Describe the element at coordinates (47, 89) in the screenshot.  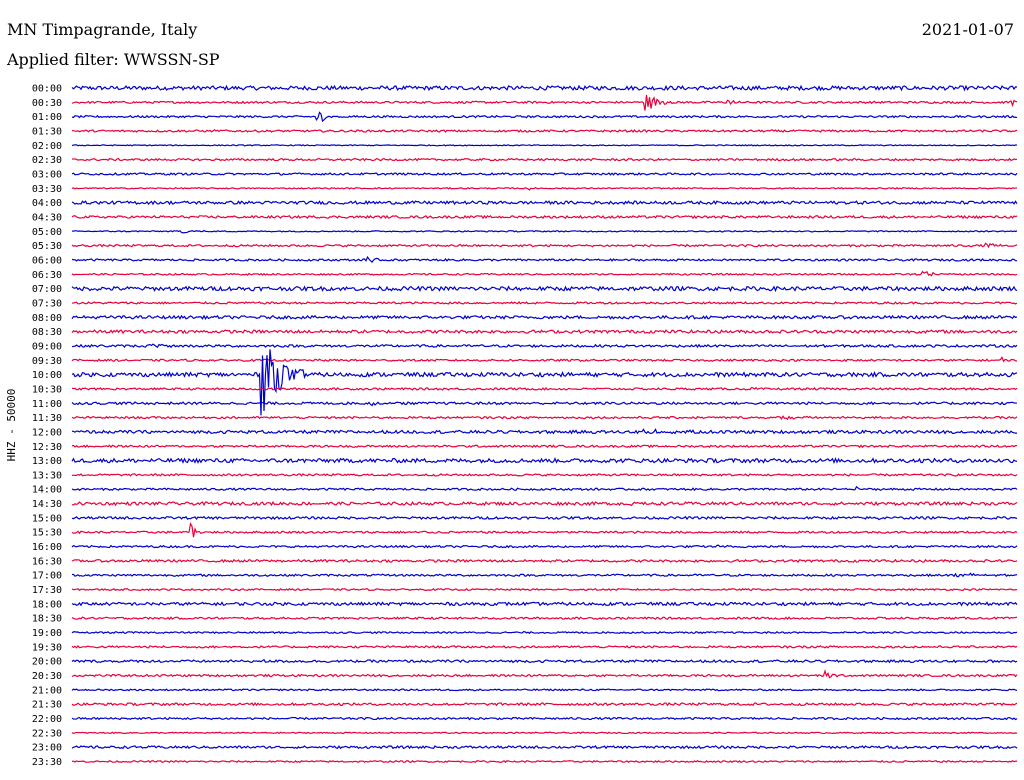
I see `tick-label-0000: 00:00` at that location.